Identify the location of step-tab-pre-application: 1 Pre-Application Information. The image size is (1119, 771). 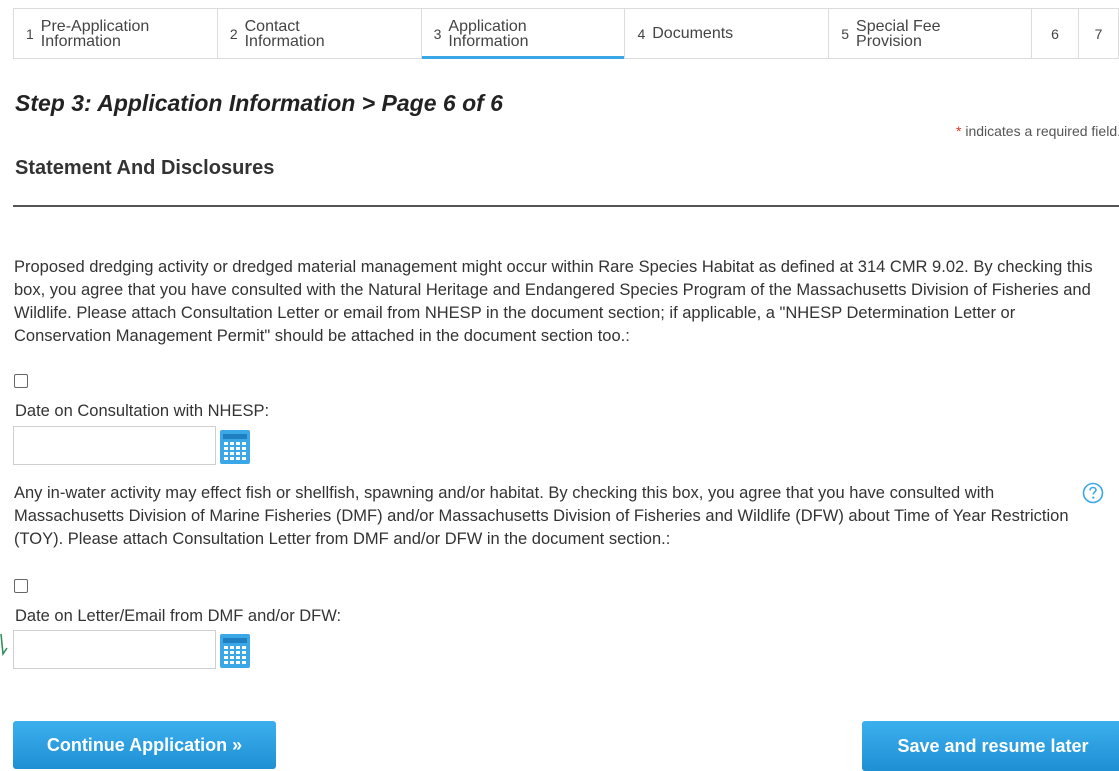
(116, 33).